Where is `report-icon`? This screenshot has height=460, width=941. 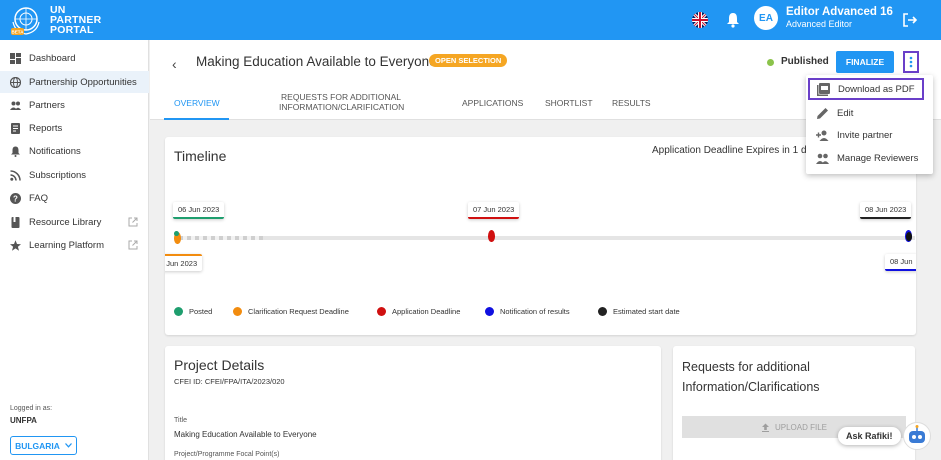 report-icon is located at coordinates (15, 128).